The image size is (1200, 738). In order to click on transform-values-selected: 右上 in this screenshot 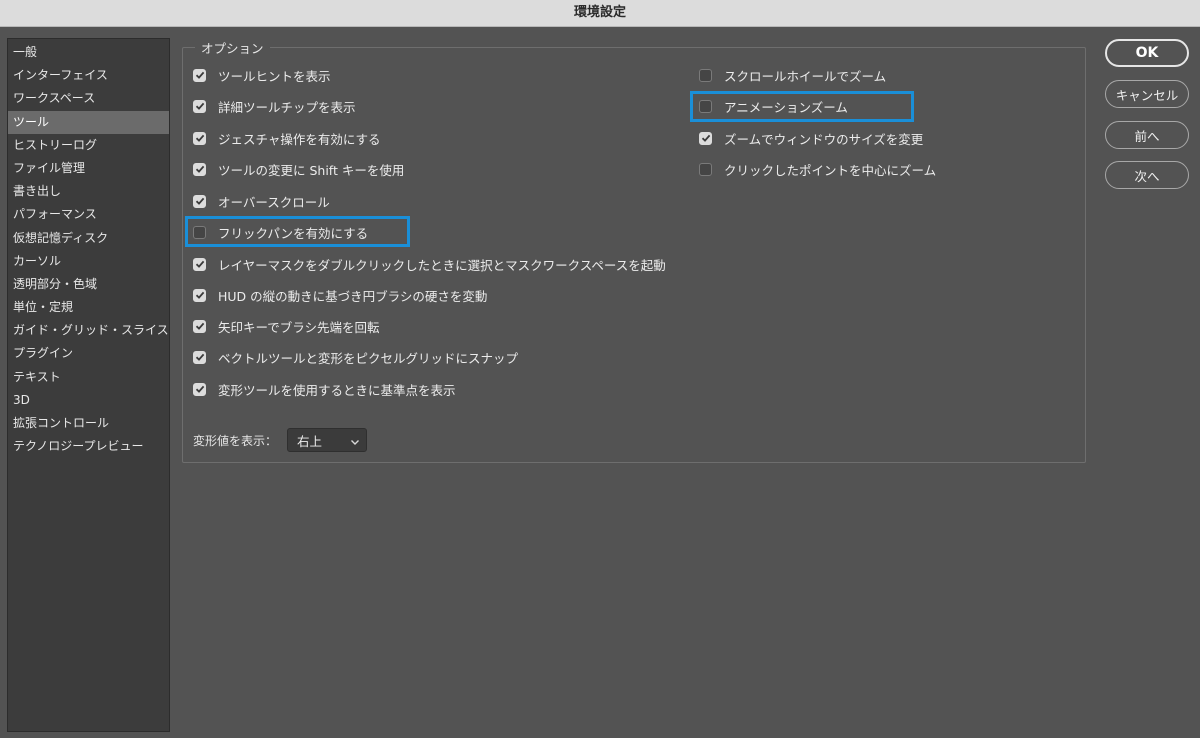, I will do `click(310, 441)`.